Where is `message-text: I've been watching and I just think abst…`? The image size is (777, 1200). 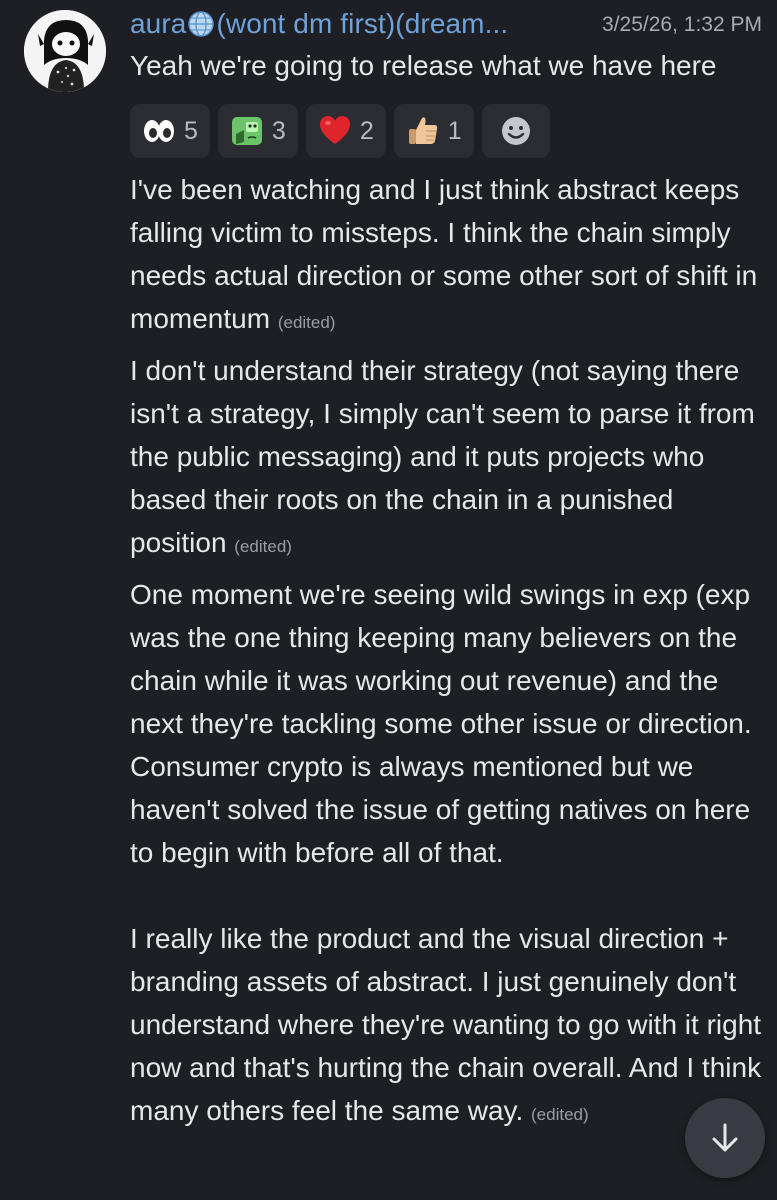
message-text: I've been watching and I just think abst… is located at coordinates (447, 254).